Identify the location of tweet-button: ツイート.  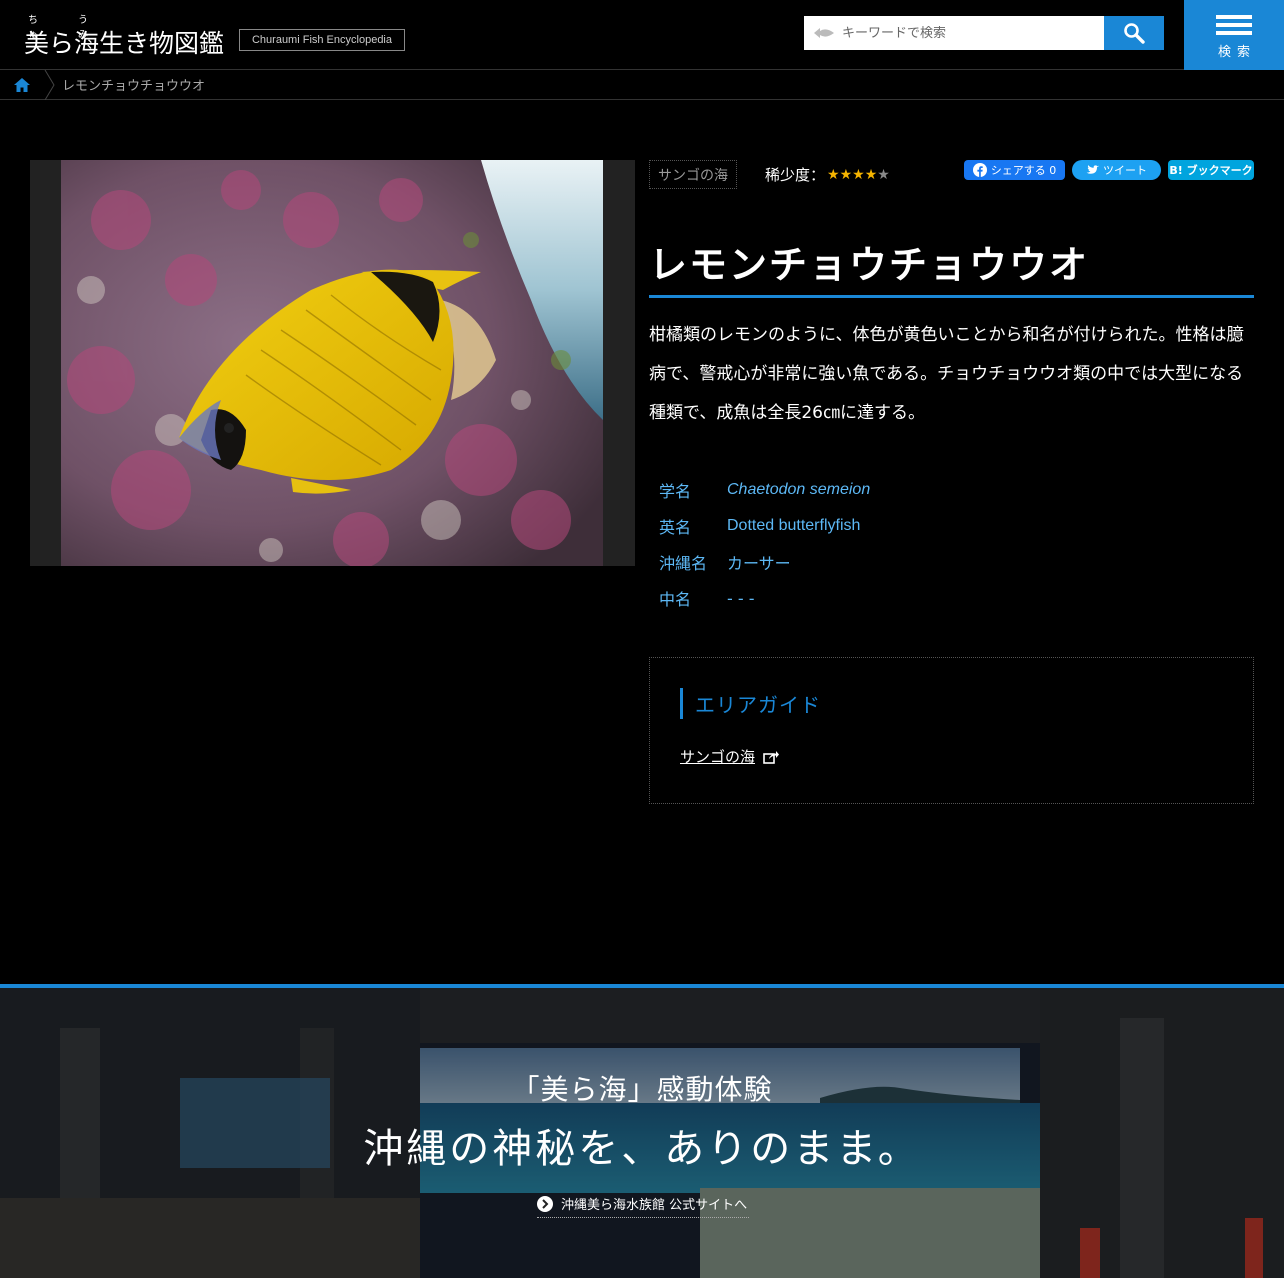
(1116, 170).